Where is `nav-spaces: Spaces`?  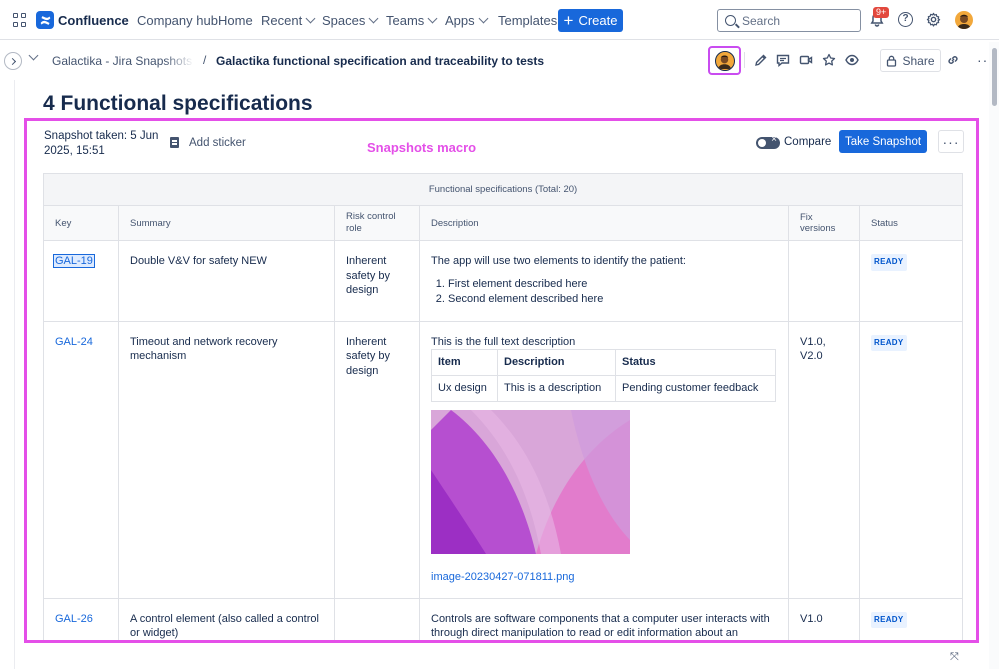 nav-spaces: Spaces is located at coordinates (349, 20).